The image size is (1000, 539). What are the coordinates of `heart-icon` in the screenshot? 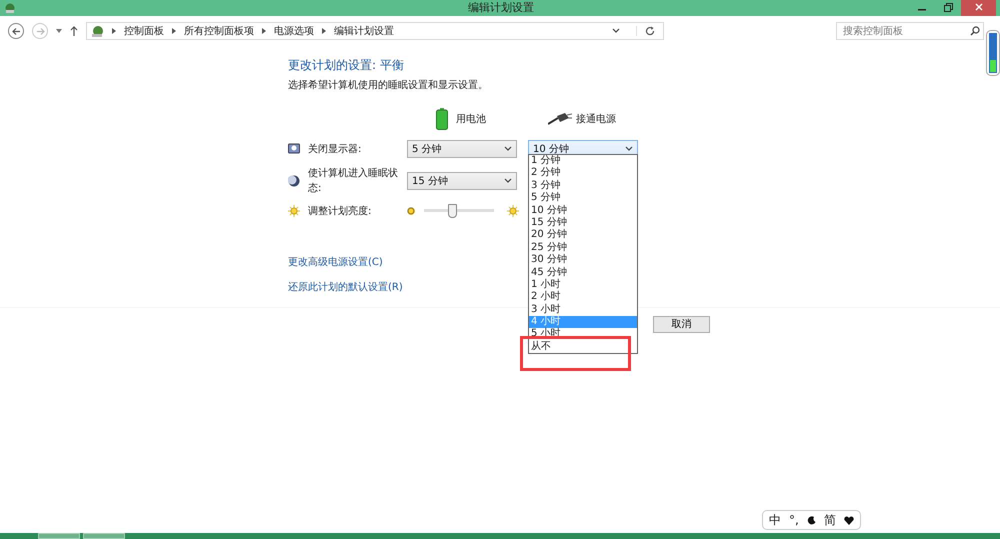 It's located at (849, 520).